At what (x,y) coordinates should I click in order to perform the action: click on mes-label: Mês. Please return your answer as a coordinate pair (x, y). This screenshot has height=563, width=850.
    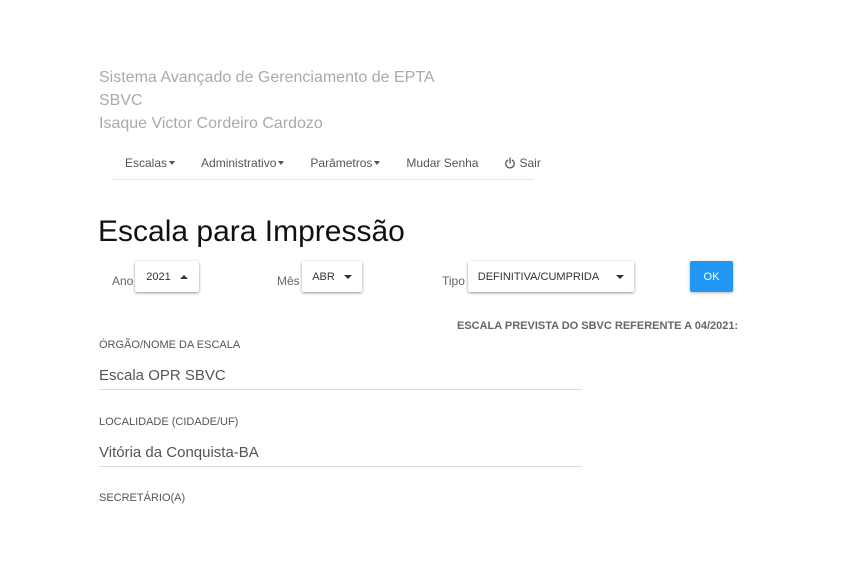
    Looking at the image, I should click on (288, 281).